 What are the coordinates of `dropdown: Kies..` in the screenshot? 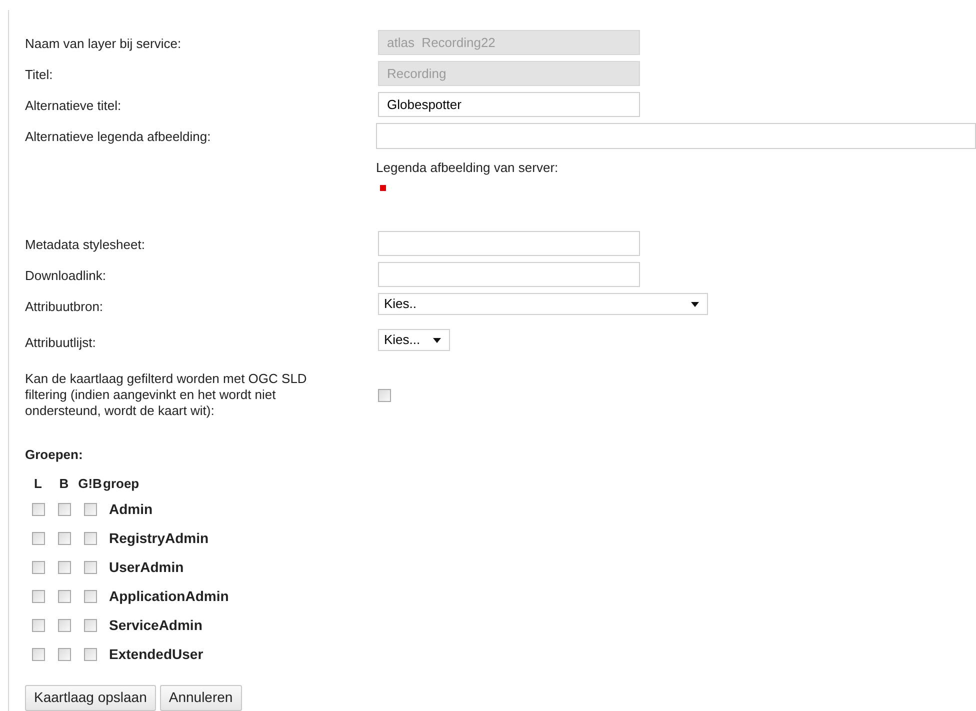 It's located at (543, 304).